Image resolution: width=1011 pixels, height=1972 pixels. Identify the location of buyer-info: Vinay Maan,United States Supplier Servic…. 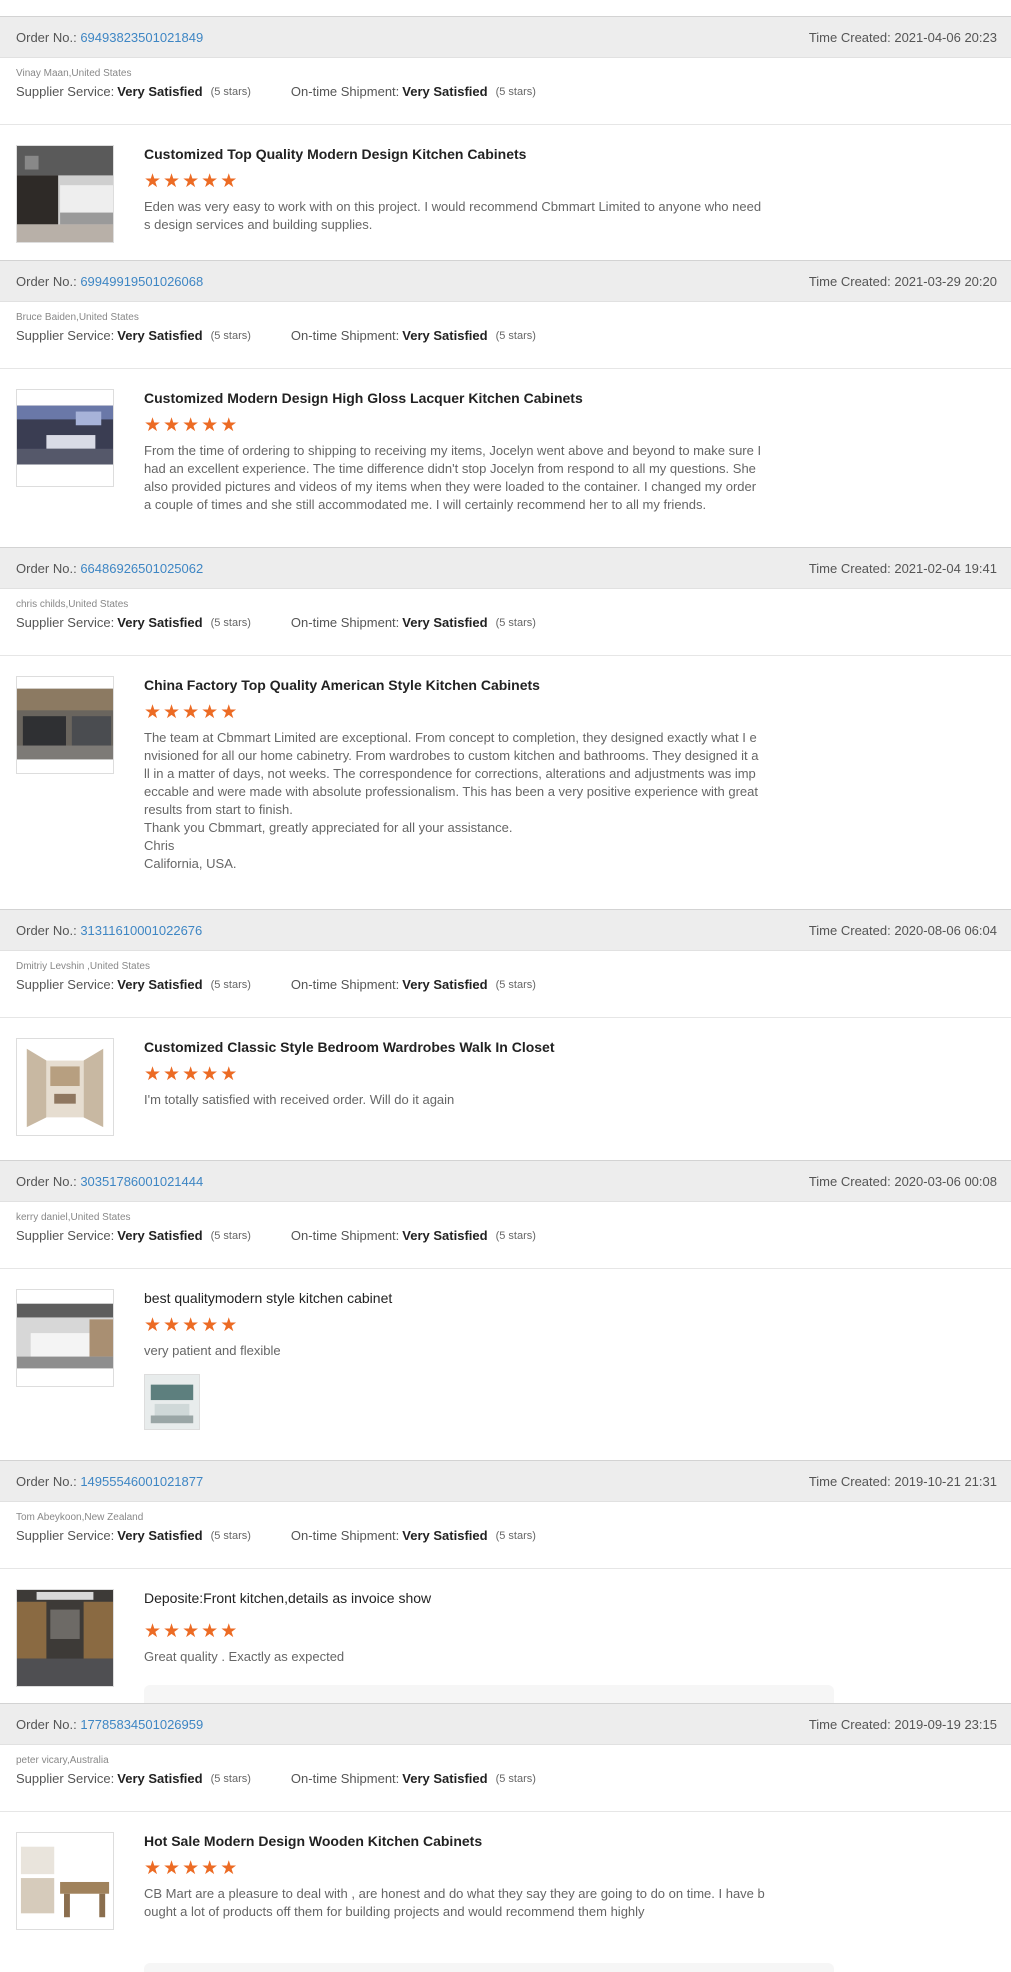
(505, 91).